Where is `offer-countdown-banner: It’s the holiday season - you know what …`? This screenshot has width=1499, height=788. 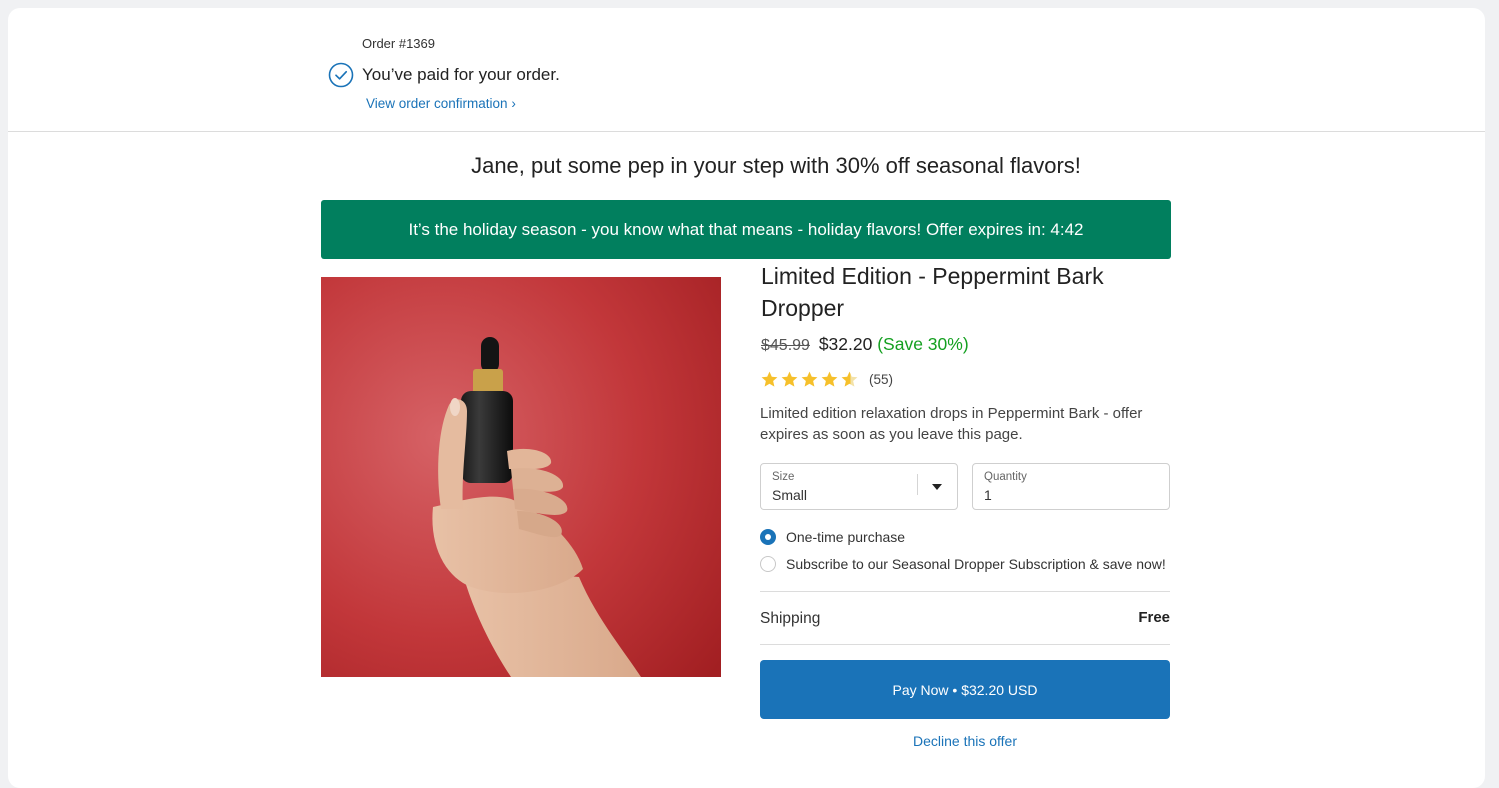 offer-countdown-banner: It’s the holiday season - you know what … is located at coordinates (746, 229).